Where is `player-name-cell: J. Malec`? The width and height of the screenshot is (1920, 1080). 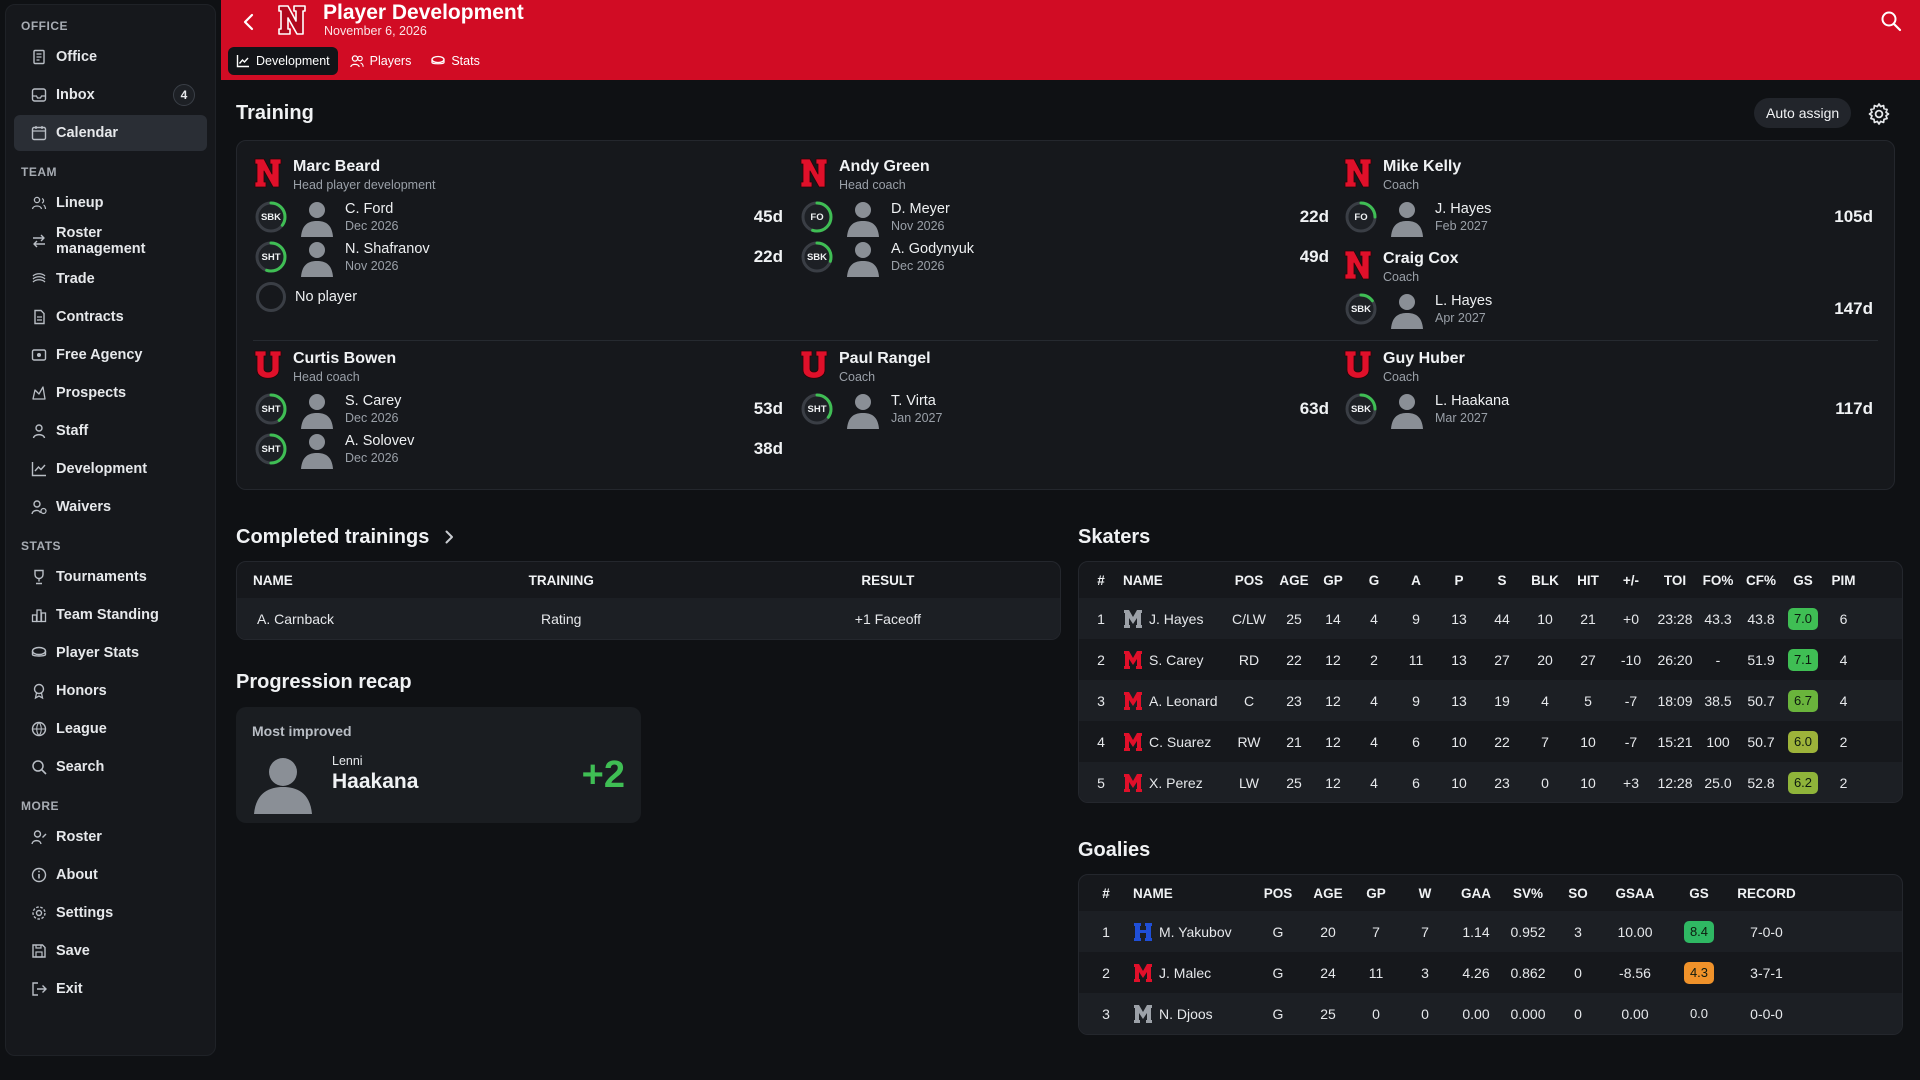 player-name-cell: J. Malec is located at coordinates (1193, 973).